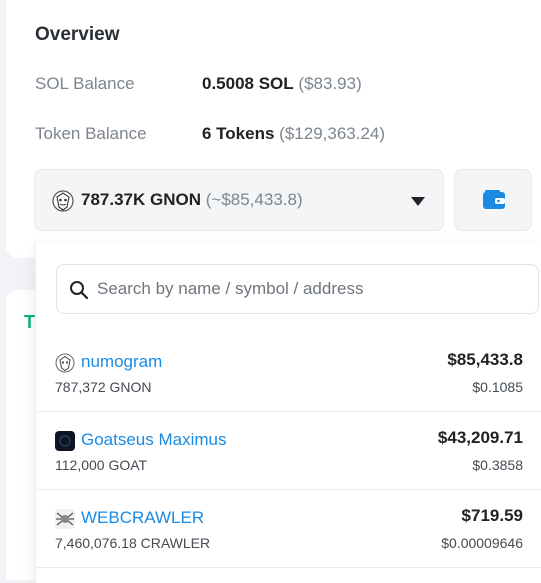  What do you see at coordinates (330, 83) in the screenshot?
I see `sol-balance-usd: ($83.93)` at bounding box center [330, 83].